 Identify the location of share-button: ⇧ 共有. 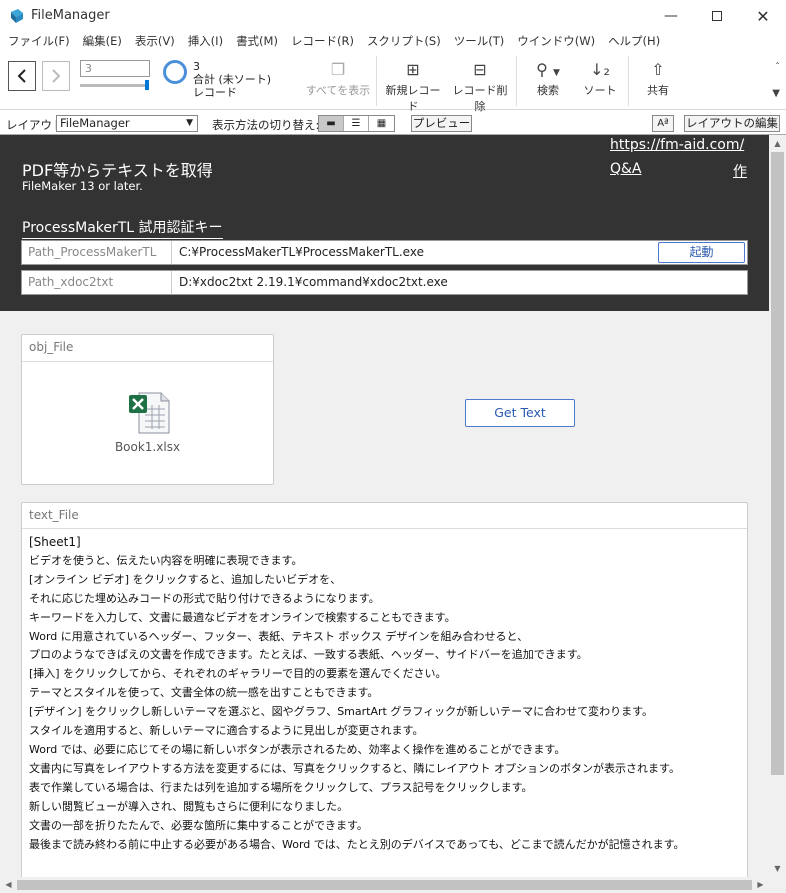
(658, 79).